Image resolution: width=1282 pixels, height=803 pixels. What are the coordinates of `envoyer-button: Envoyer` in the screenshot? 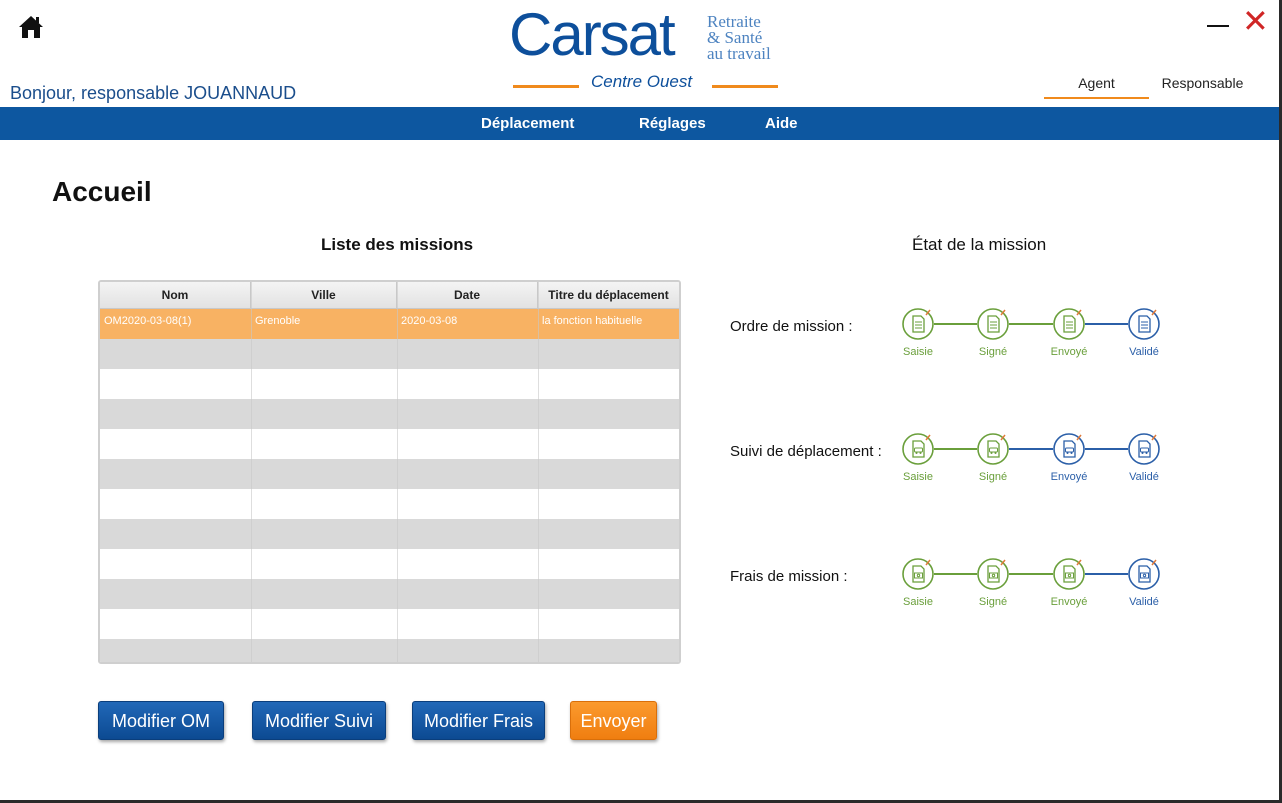 It's located at (613, 720).